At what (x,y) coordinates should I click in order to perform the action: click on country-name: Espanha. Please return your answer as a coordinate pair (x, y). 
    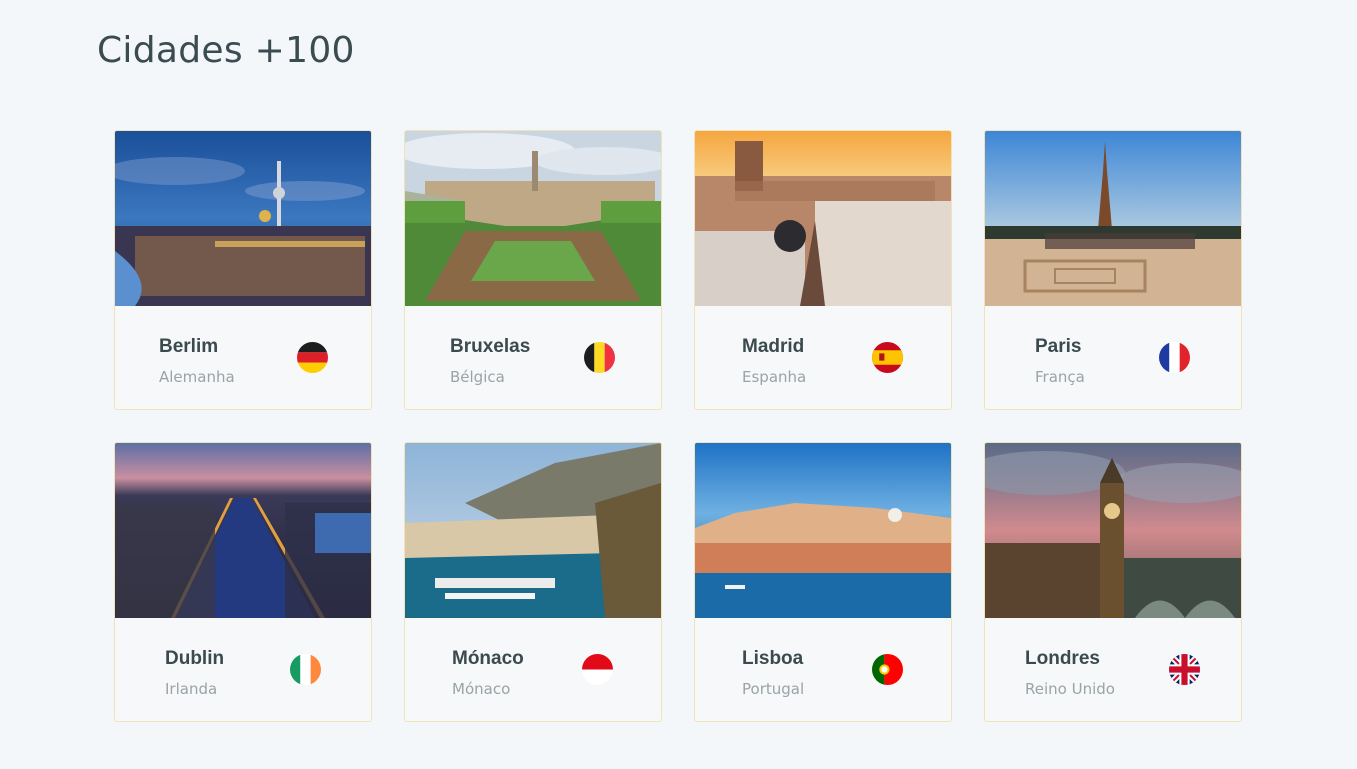
    Looking at the image, I should click on (774, 377).